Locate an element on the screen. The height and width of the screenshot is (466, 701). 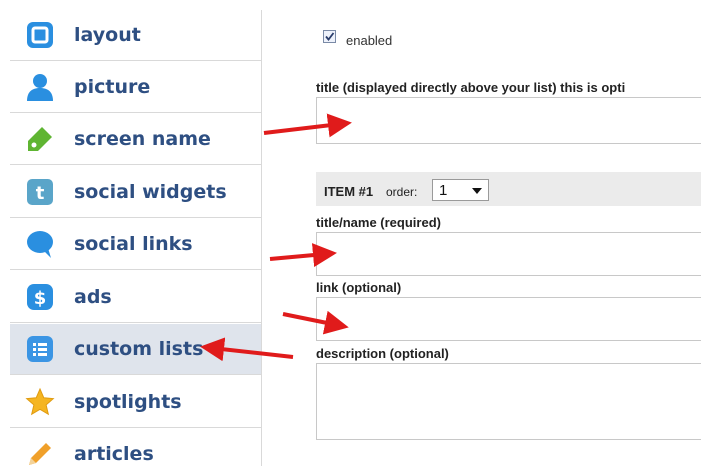
checkmark-icon is located at coordinates (330, 36).